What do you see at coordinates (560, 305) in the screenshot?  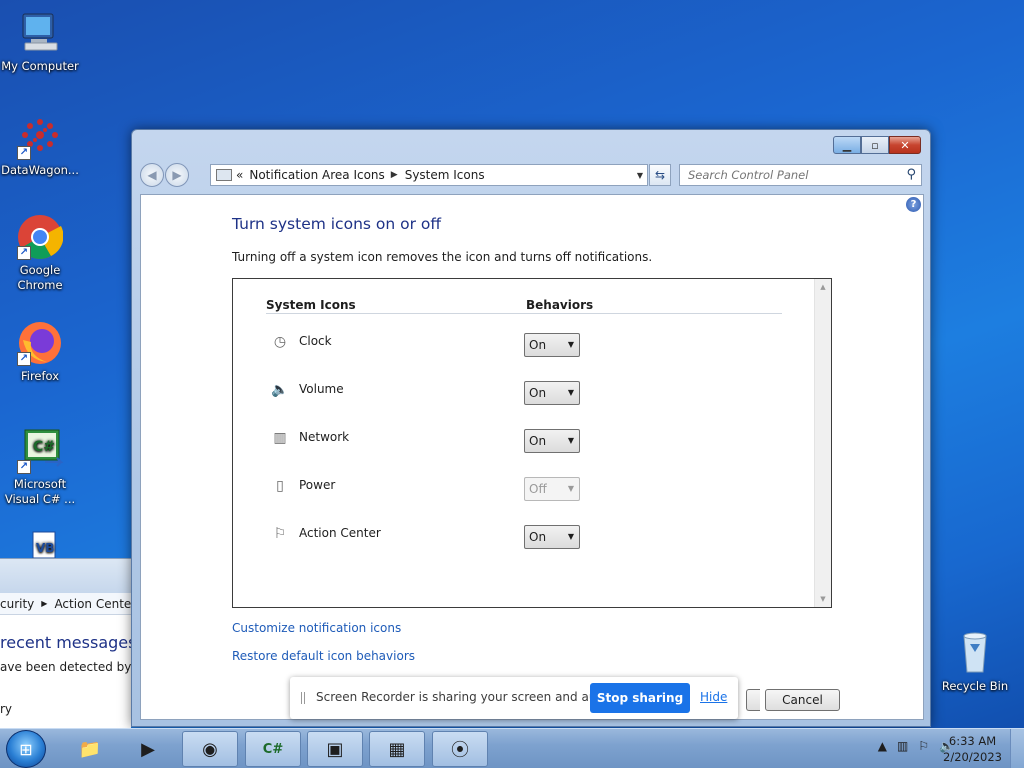 I see `column-header-behaviors: Behaviors` at bounding box center [560, 305].